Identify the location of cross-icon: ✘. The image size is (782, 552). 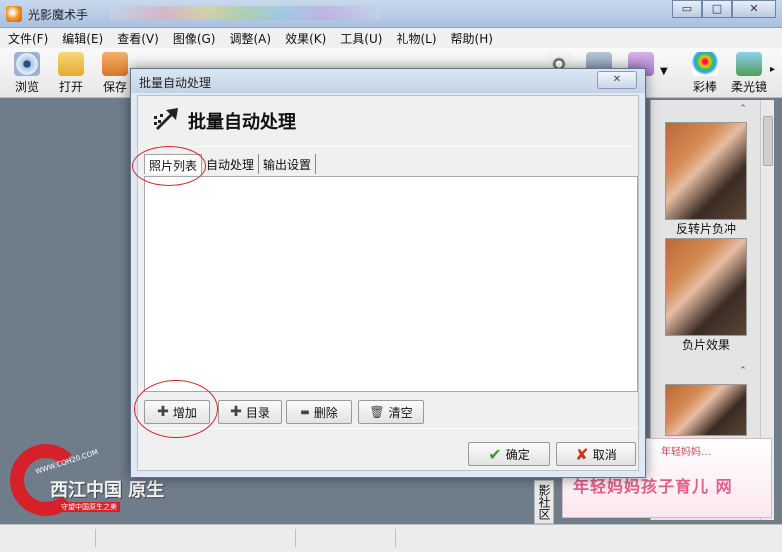
(582, 454).